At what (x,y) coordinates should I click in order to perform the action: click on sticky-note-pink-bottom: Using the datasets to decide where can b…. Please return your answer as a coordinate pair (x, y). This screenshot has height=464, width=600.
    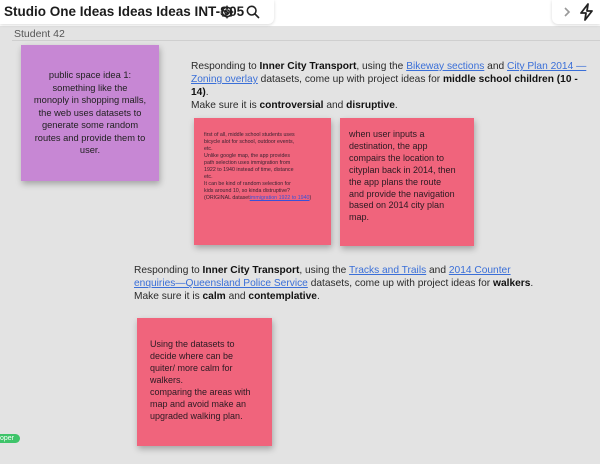
    Looking at the image, I should click on (204, 382).